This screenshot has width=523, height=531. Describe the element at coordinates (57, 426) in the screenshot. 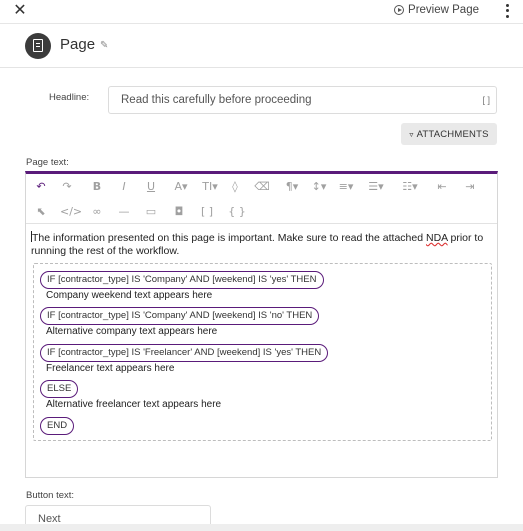

I see `end-pill: END` at that location.